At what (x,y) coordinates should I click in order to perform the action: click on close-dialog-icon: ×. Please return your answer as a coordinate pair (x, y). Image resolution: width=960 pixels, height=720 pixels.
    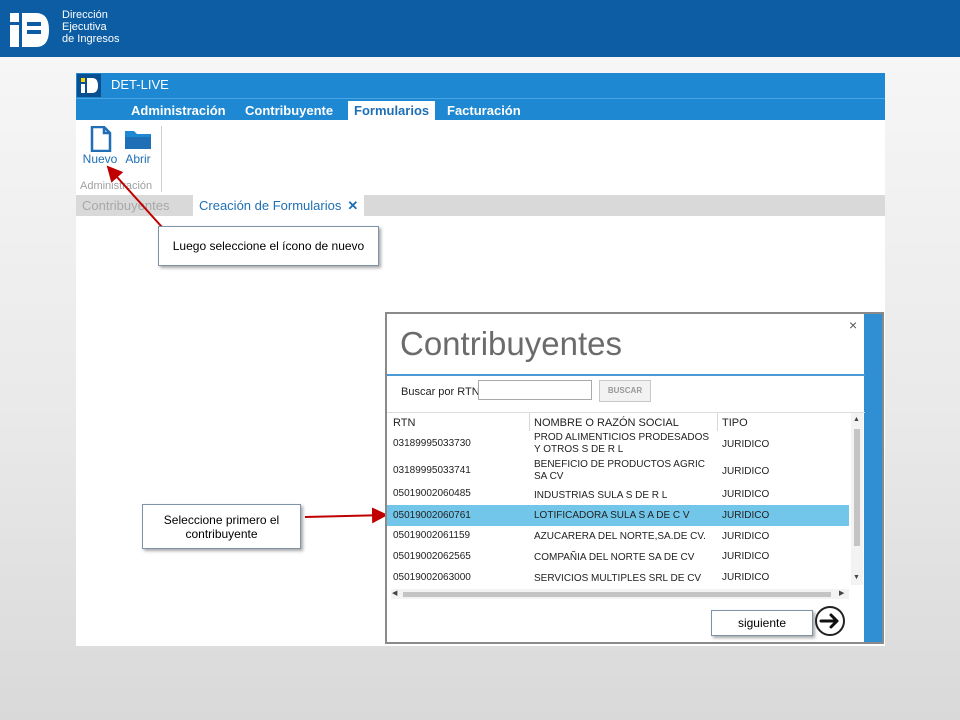
    Looking at the image, I should click on (853, 325).